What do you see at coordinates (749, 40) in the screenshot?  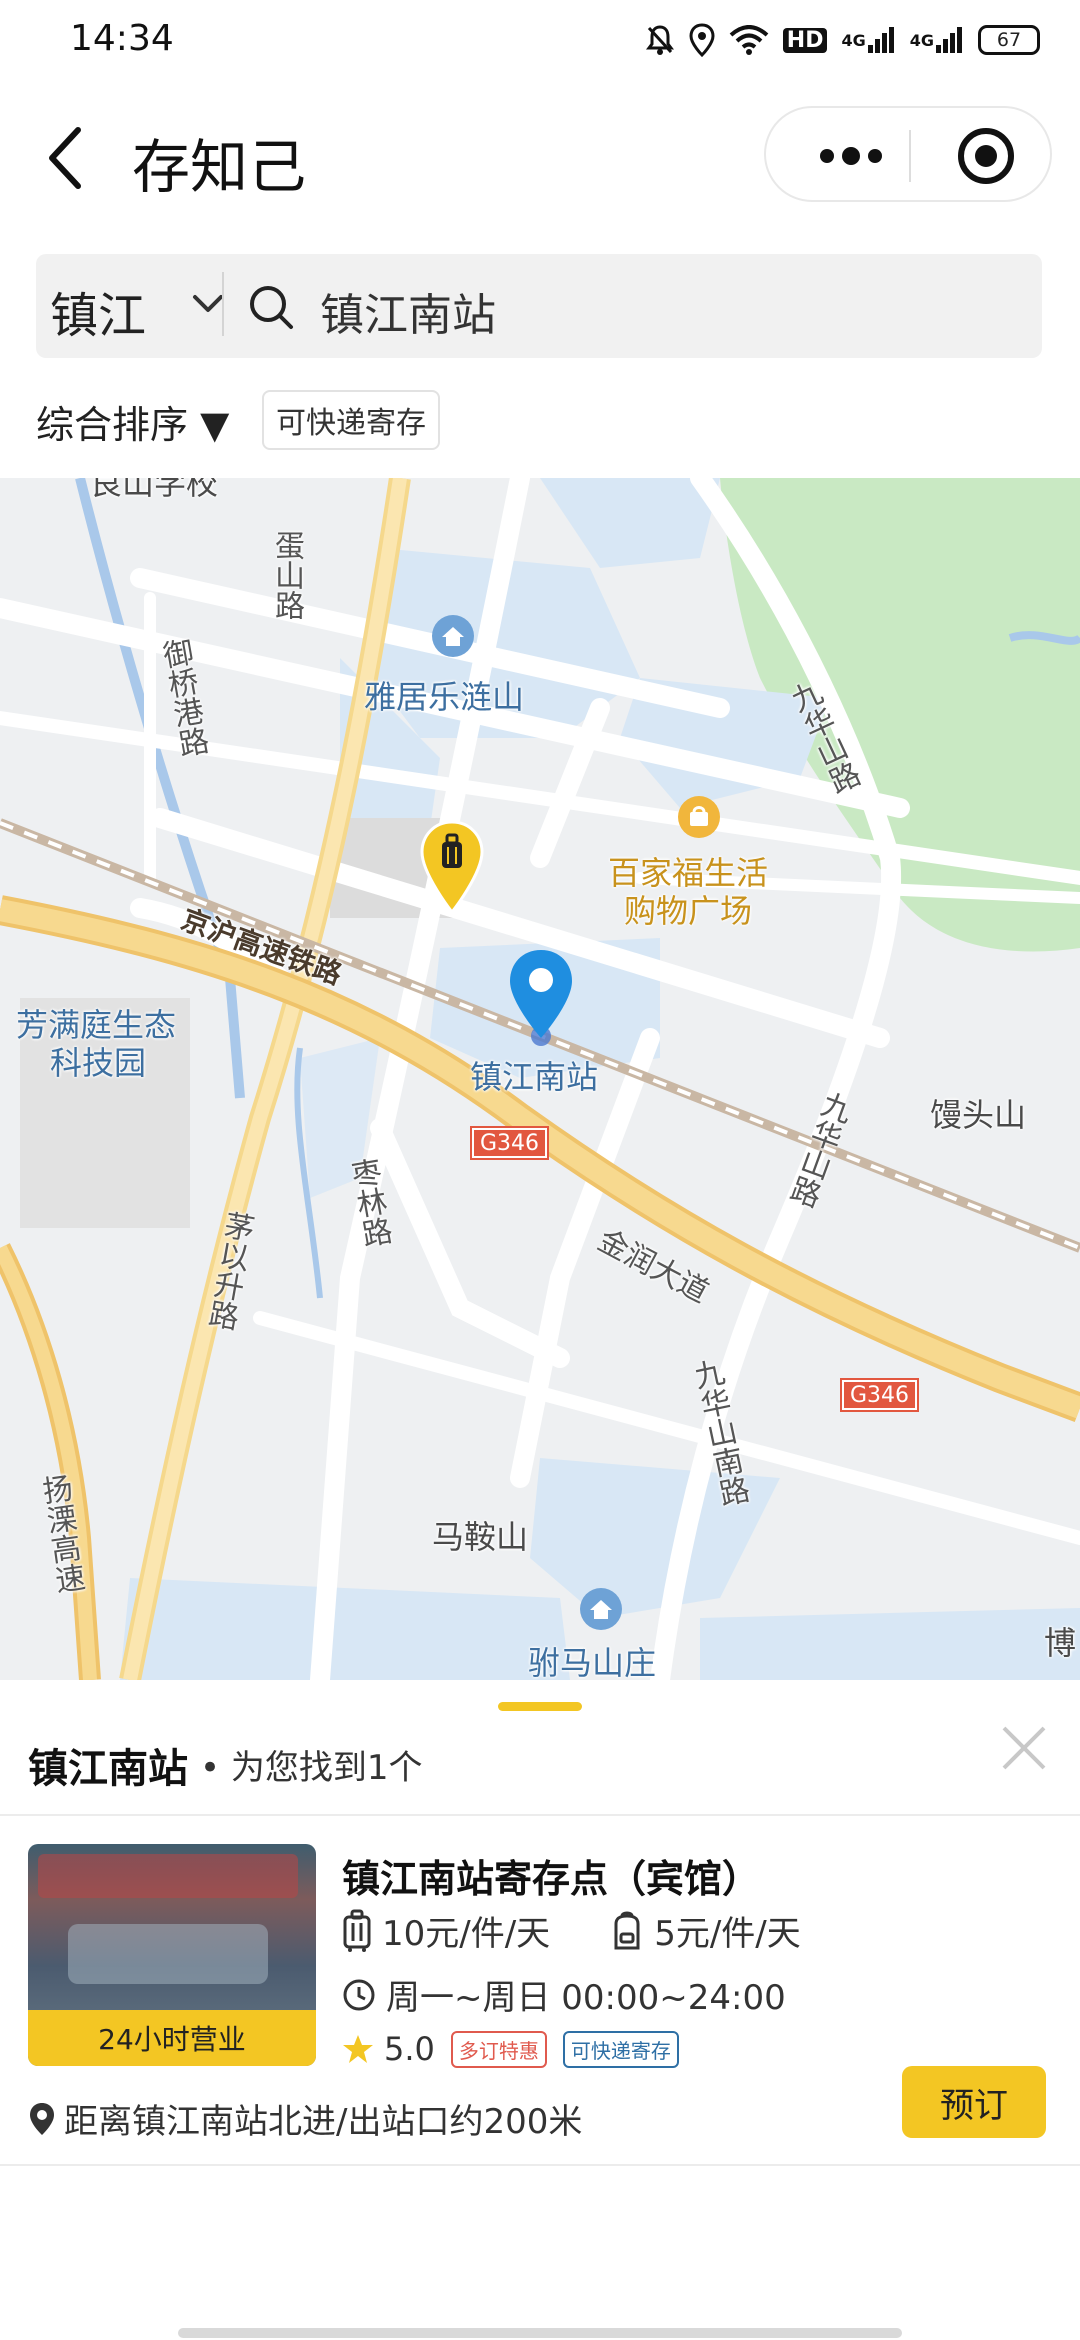 I see `wifi-icon` at bounding box center [749, 40].